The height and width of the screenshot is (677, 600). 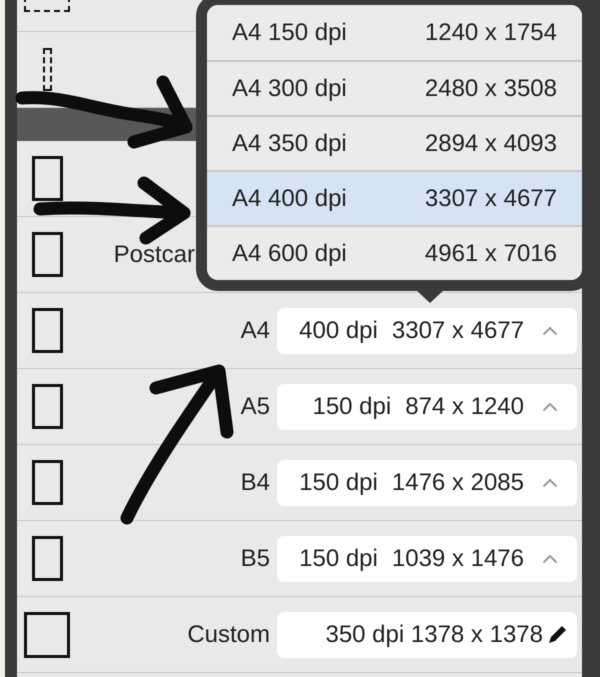 What do you see at coordinates (394, 252) in the screenshot?
I see `dropdown-option: A4 600 dpi 4961 x 7016` at bounding box center [394, 252].